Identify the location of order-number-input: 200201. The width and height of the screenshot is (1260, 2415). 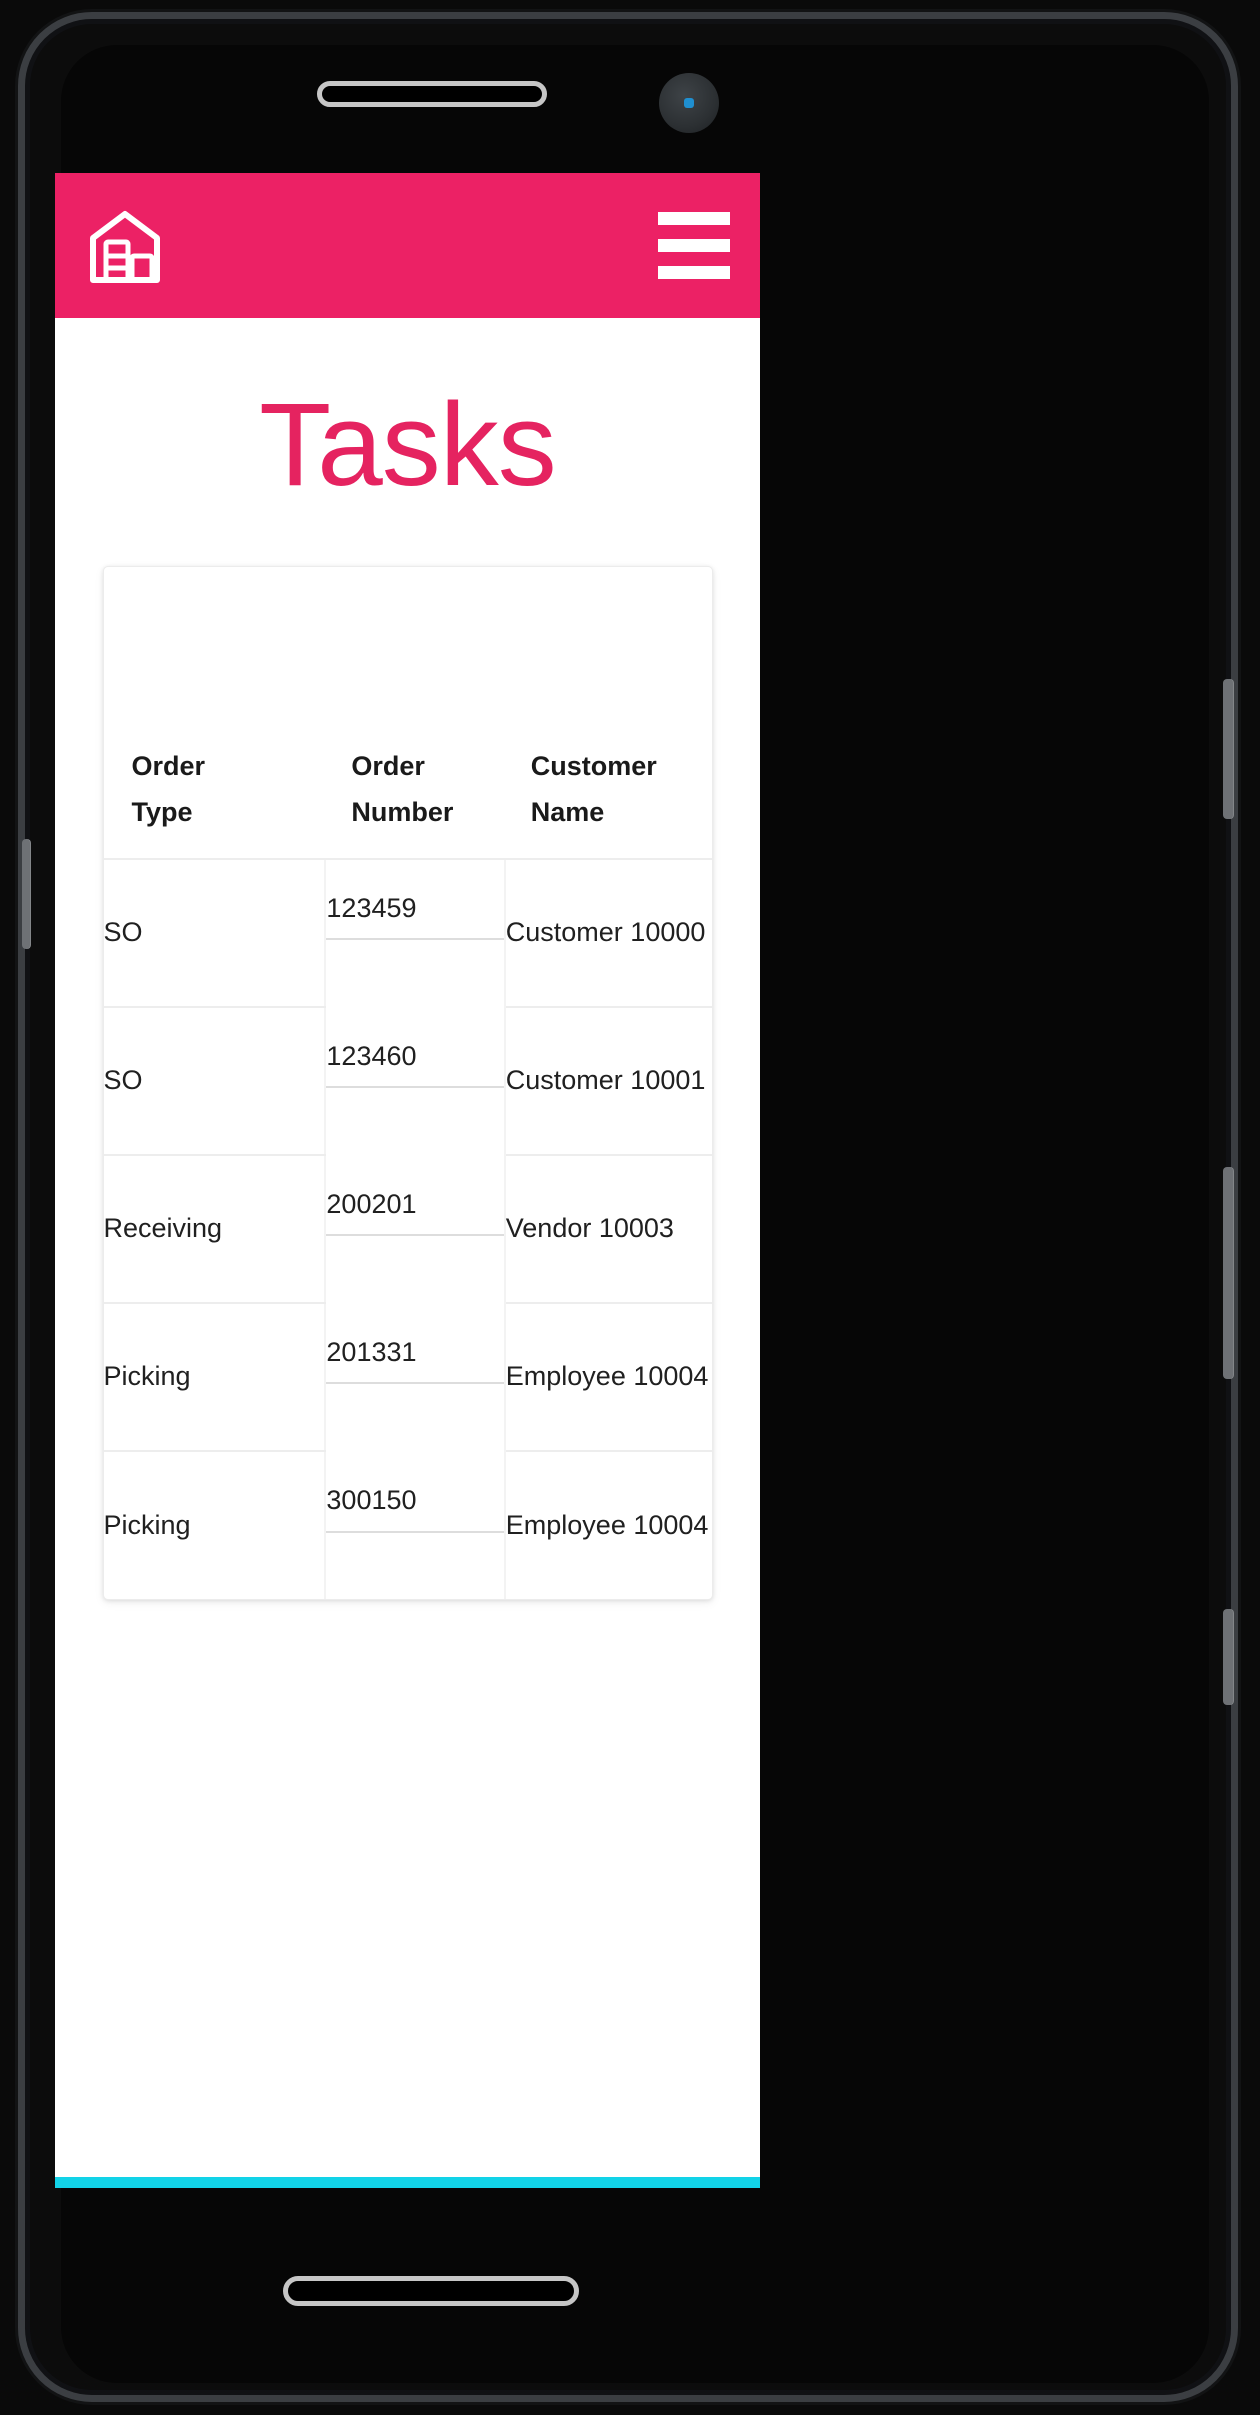
(415, 1212).